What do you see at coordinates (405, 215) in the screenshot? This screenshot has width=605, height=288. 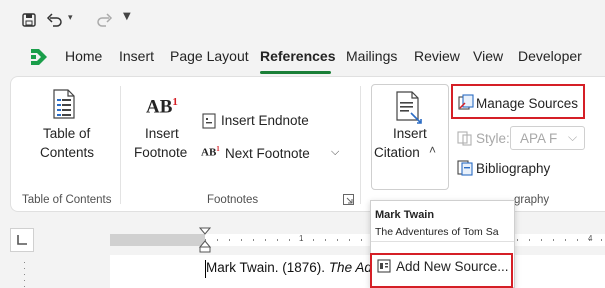 I see `source-author: Mark Twain` at bounding box center [405, 215].